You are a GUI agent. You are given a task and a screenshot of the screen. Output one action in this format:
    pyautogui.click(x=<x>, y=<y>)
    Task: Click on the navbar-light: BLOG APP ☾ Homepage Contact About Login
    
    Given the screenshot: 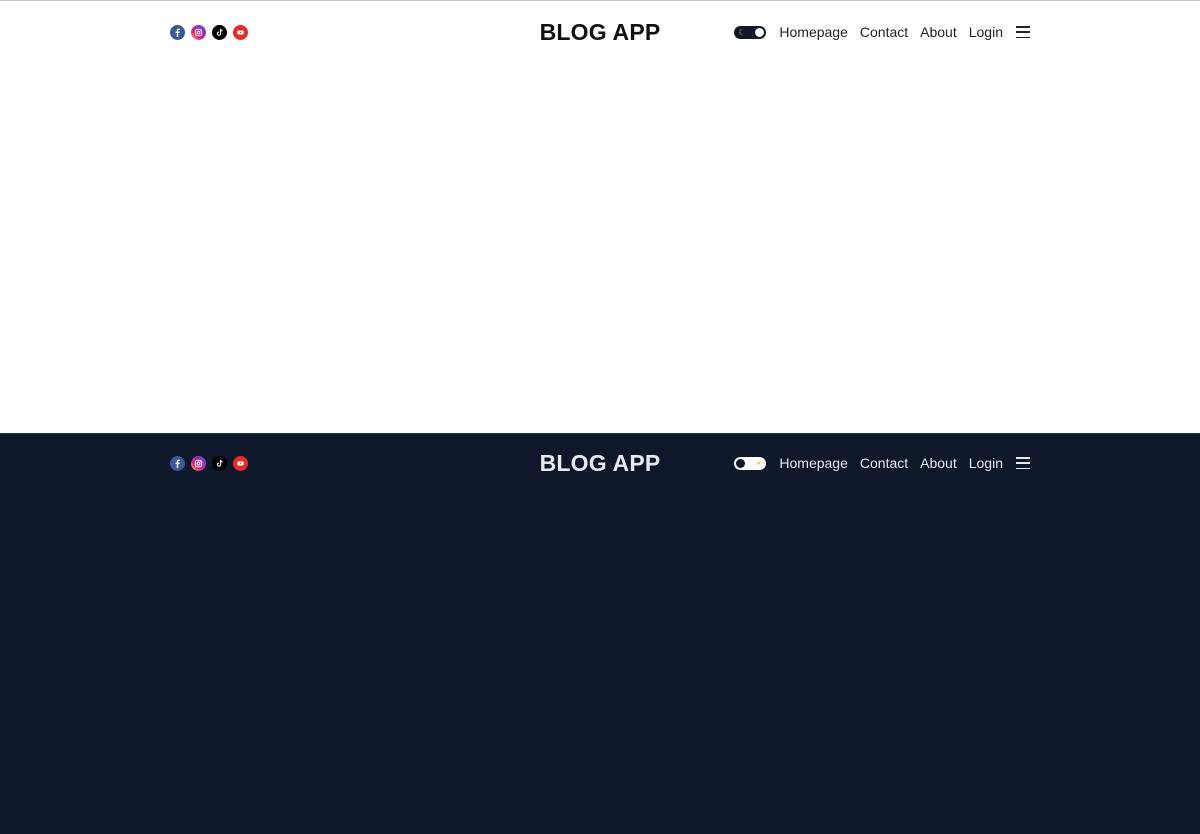 What is the action you would take?
    pyautogui.click(x=600, y=32)
    